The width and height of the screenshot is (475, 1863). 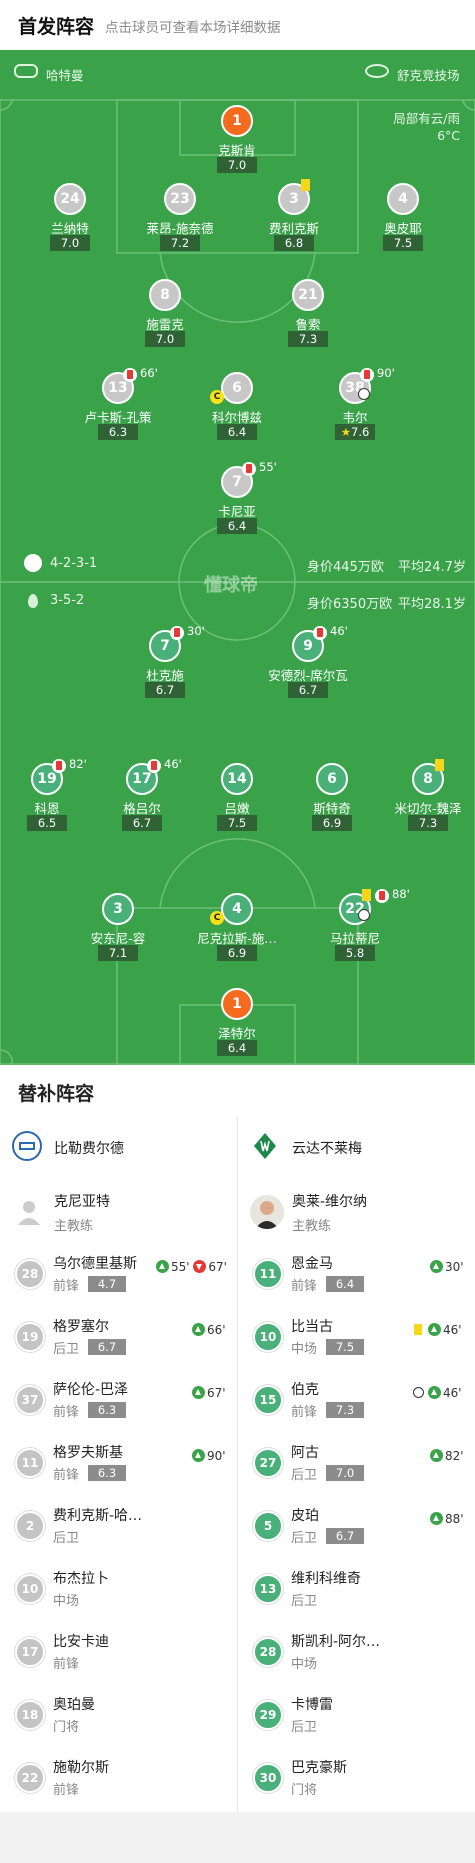 What do you see at coordinates (345, 432) in the screenshot?
I see `star-icon: ★` at bounding box center [345, 432].